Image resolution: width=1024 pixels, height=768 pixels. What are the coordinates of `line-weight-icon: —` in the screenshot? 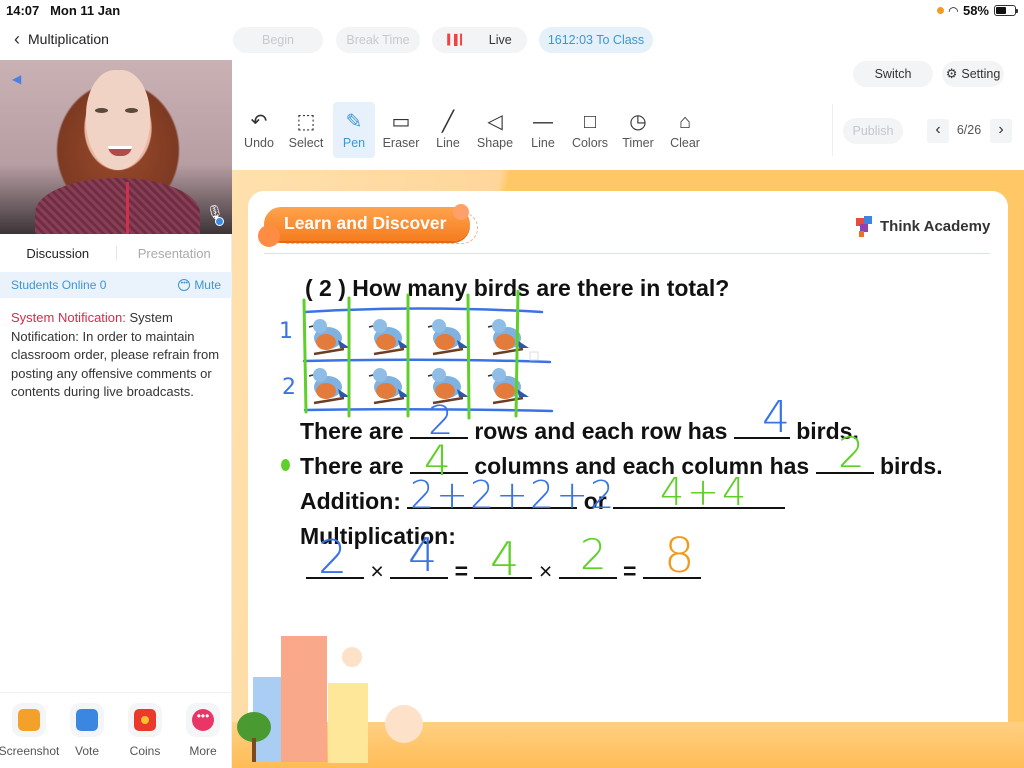 It's located at (543, 122).